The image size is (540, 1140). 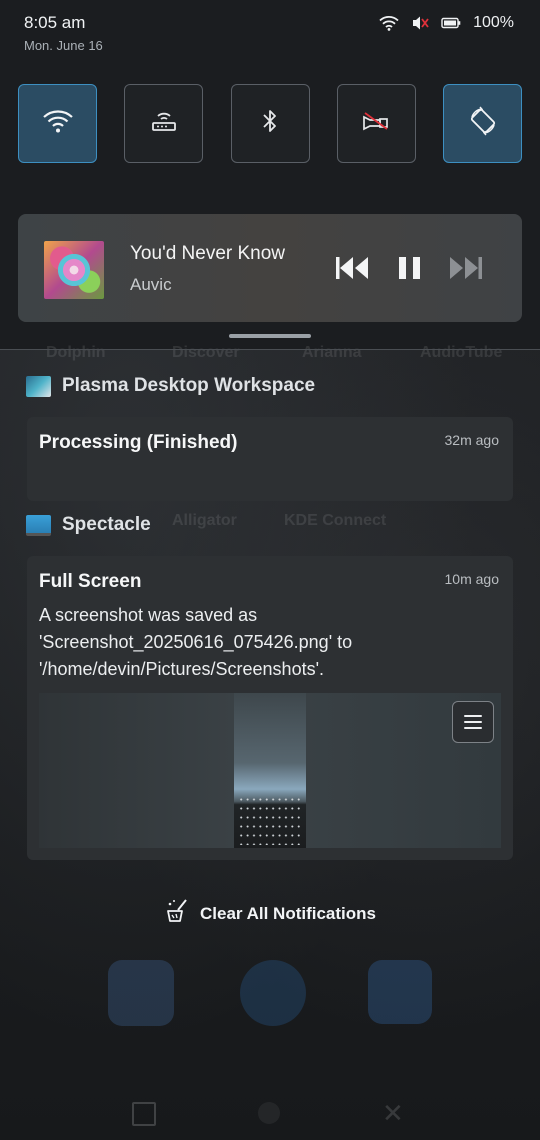 What do you see at coordinates (206, 352) in the screenshot?
I see `bg-app-label: Discover` at bounding box center [206, 352].